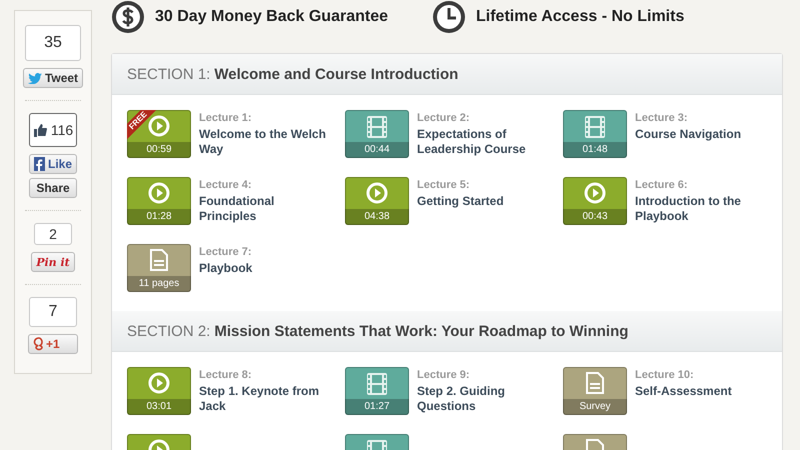  I want to click on lecture-number: Lecture 3:, so click(662, 118).